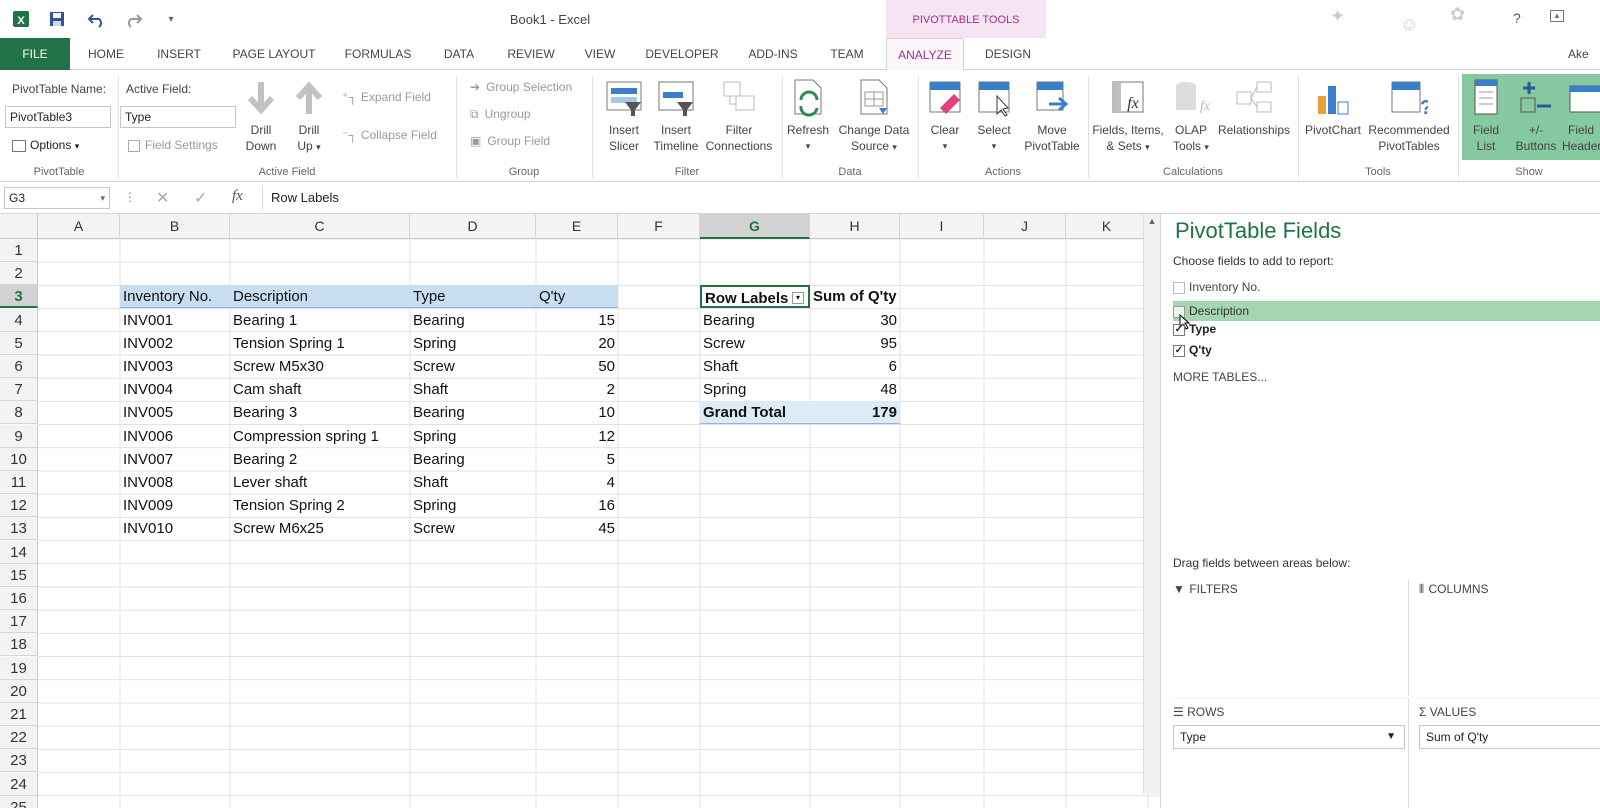 This screenshot has width=1600, height=808. Describe the element at coordinates (577, 436) in the screenshot. I see `table-cell: 12` at that location.